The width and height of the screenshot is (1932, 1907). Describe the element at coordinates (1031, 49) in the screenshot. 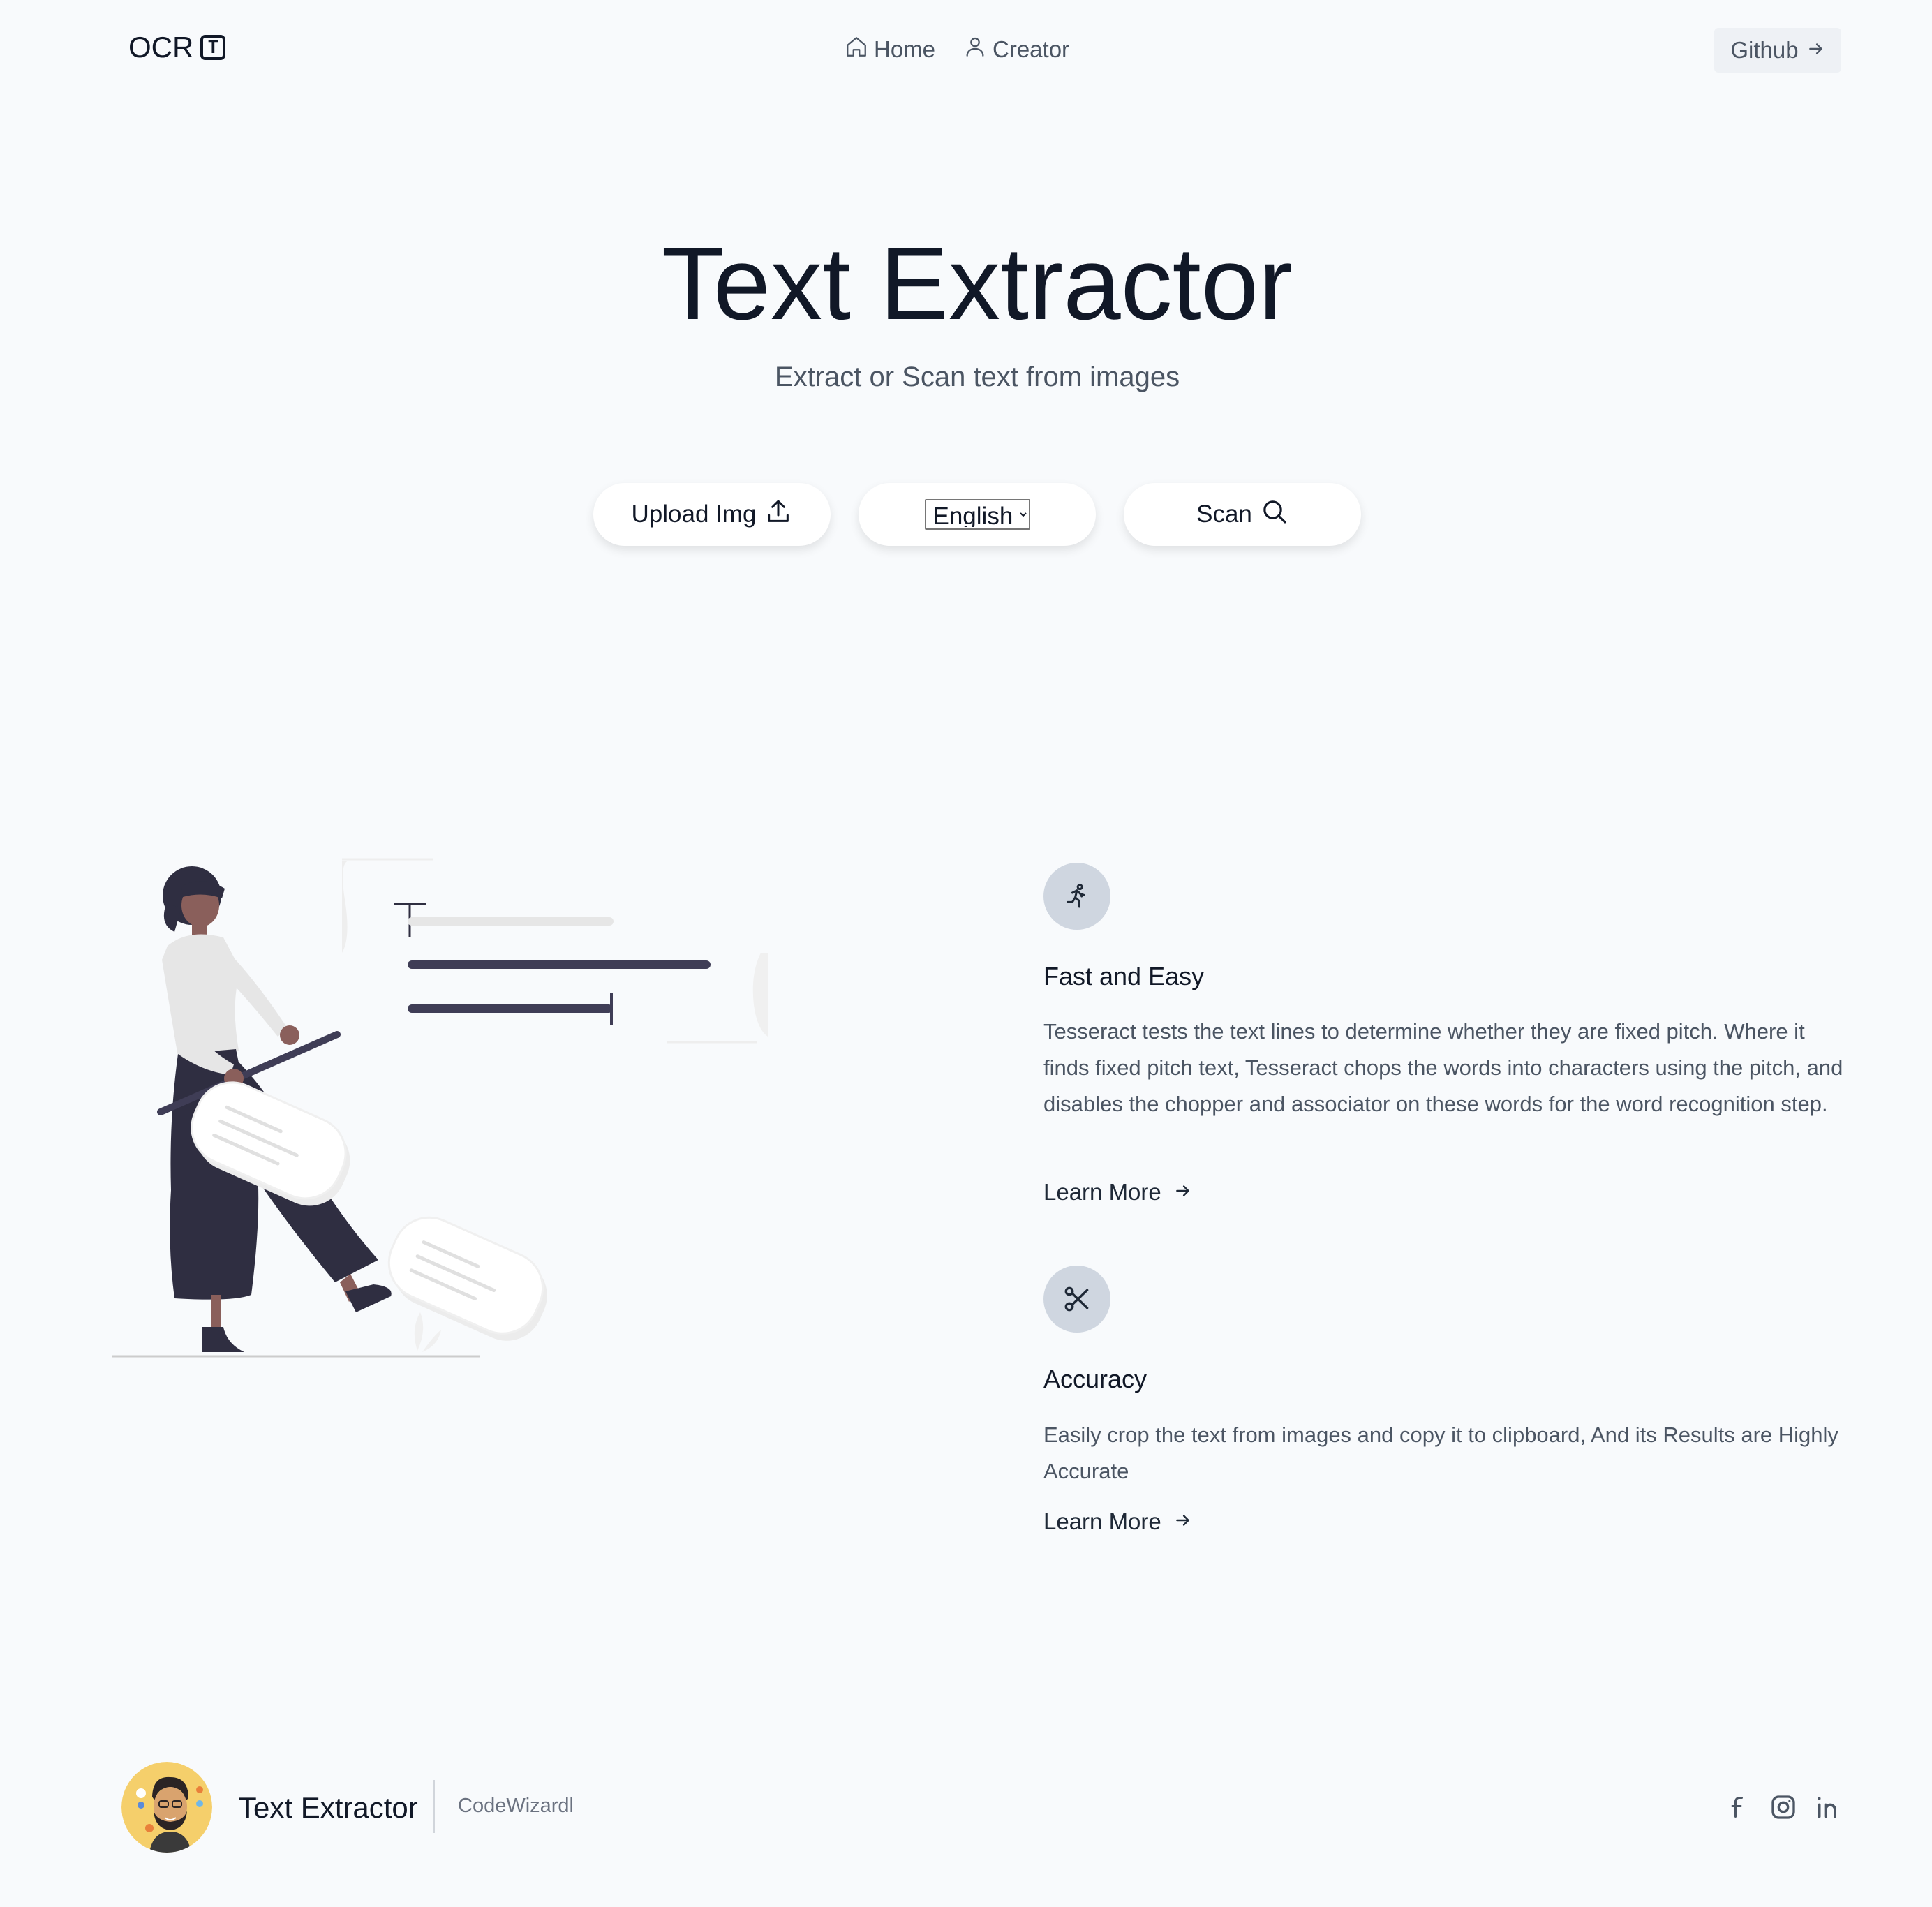

I see `nav-creator-label: Creator` at that location.